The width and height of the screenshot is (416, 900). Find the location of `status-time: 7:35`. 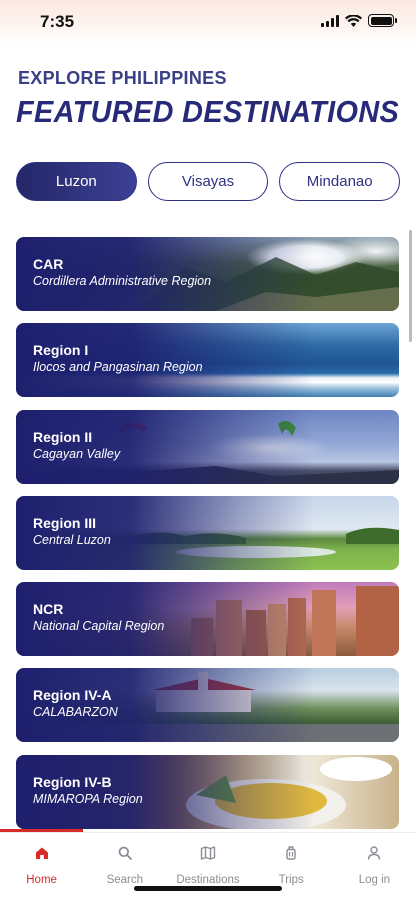

status-time: 7:35 is located at coordinates (57, 21).